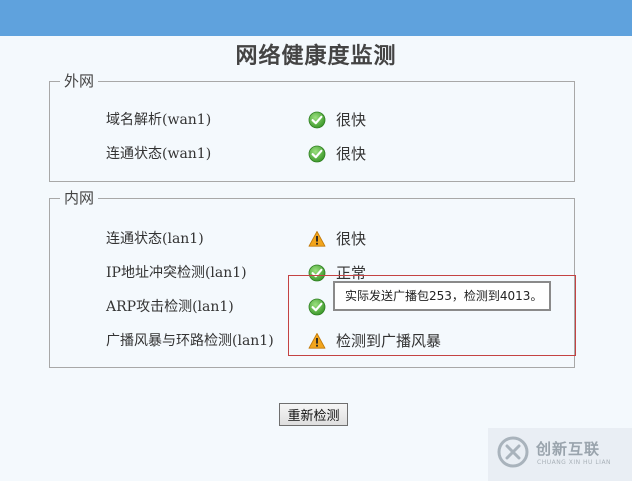  I want to click on wan-dns-row: 域名解析(wan1) 很快, so click(336, 120).